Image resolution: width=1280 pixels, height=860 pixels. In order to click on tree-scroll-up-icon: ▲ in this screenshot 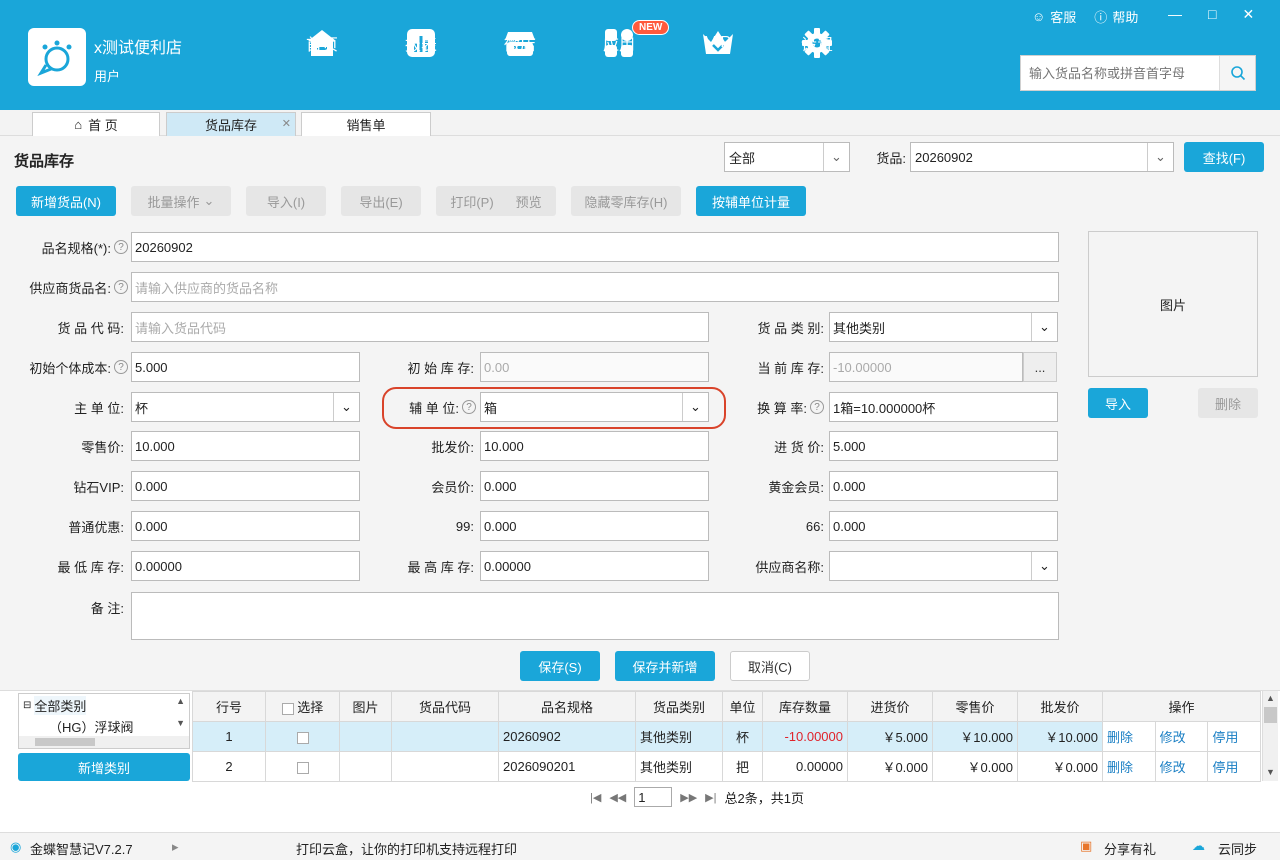, I will do `click(180, 701)`.